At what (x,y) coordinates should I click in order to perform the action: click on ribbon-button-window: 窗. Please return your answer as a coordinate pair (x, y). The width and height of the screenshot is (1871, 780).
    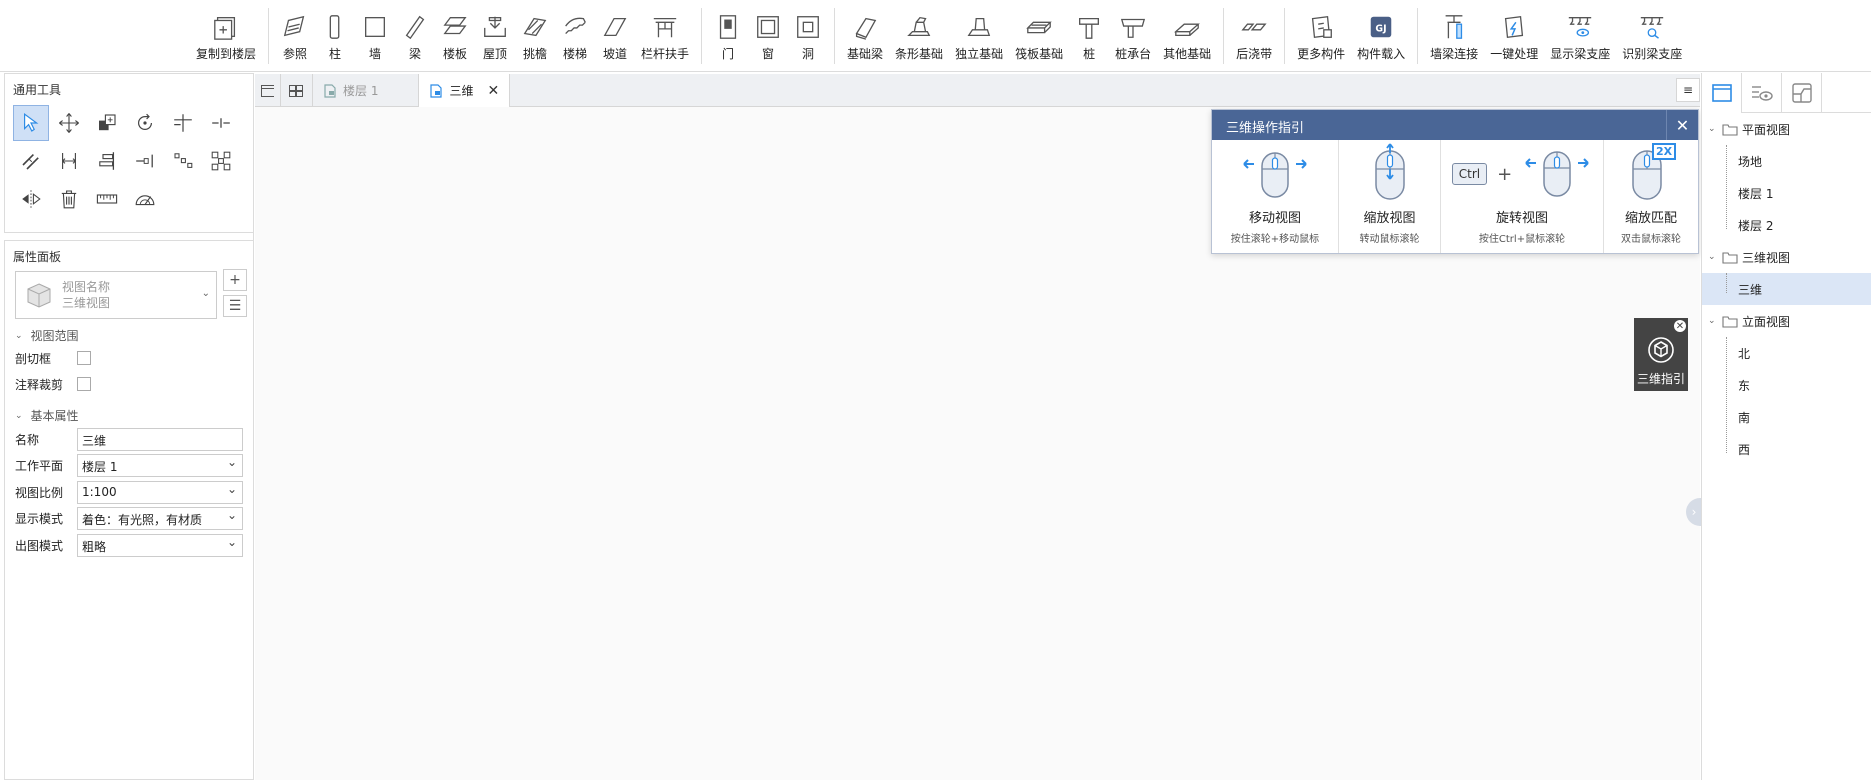
    Looking at the image, I should click on (768, 34).